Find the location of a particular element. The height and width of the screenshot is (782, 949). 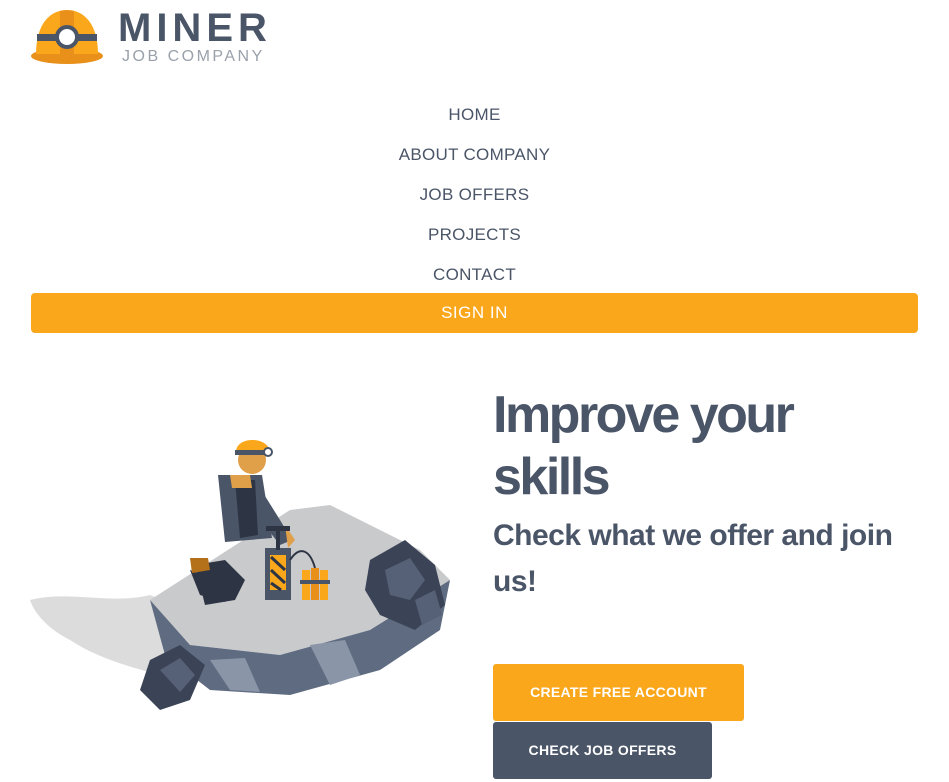

nav-about-company: ABOUT COMPANY is located at coordinates (474, 155).